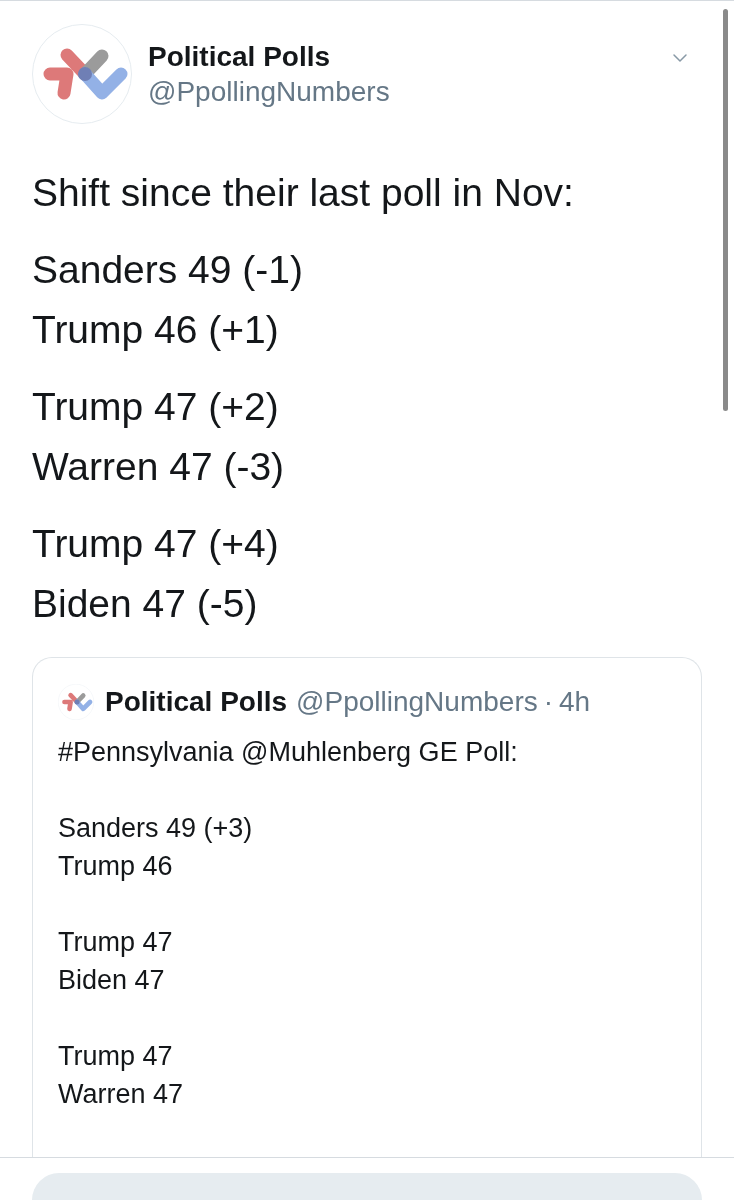 The image size is (734, 1200). What do you see at coordinates (156, 407) in the screenshot?
I see `tweet-text: Trump 47 (+2)` at bounding box center [156, 407].